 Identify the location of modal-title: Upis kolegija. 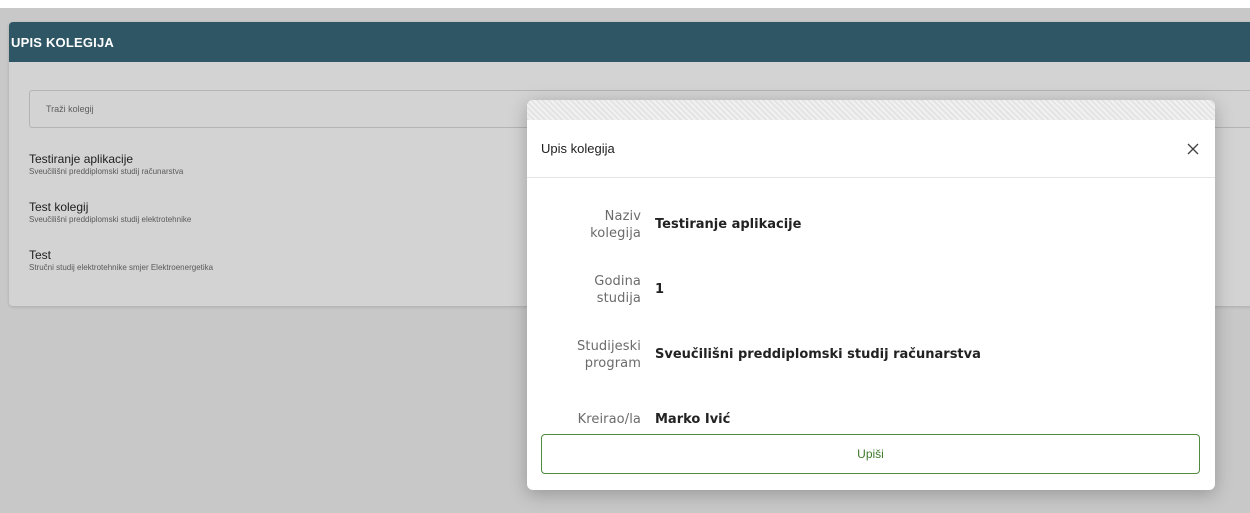
(578, 148).